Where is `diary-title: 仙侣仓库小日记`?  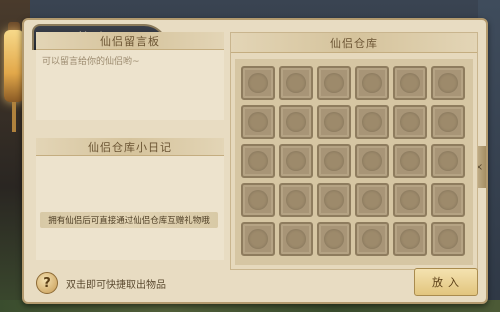 diary-title: 仙侣仓库小日记 is located at coordinates (130, 147).